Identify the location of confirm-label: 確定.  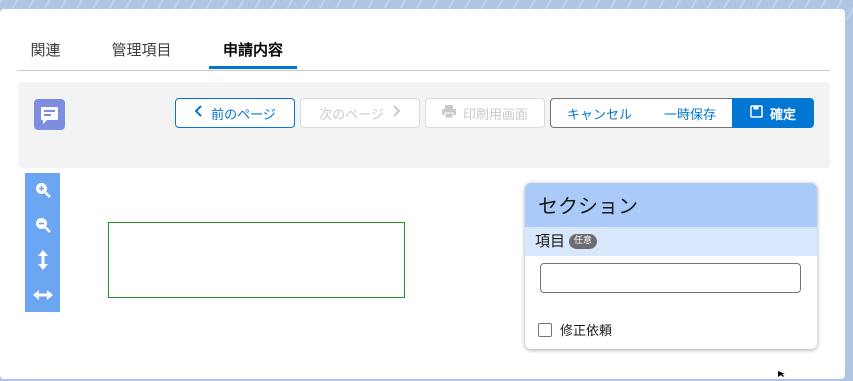
(782, 115).